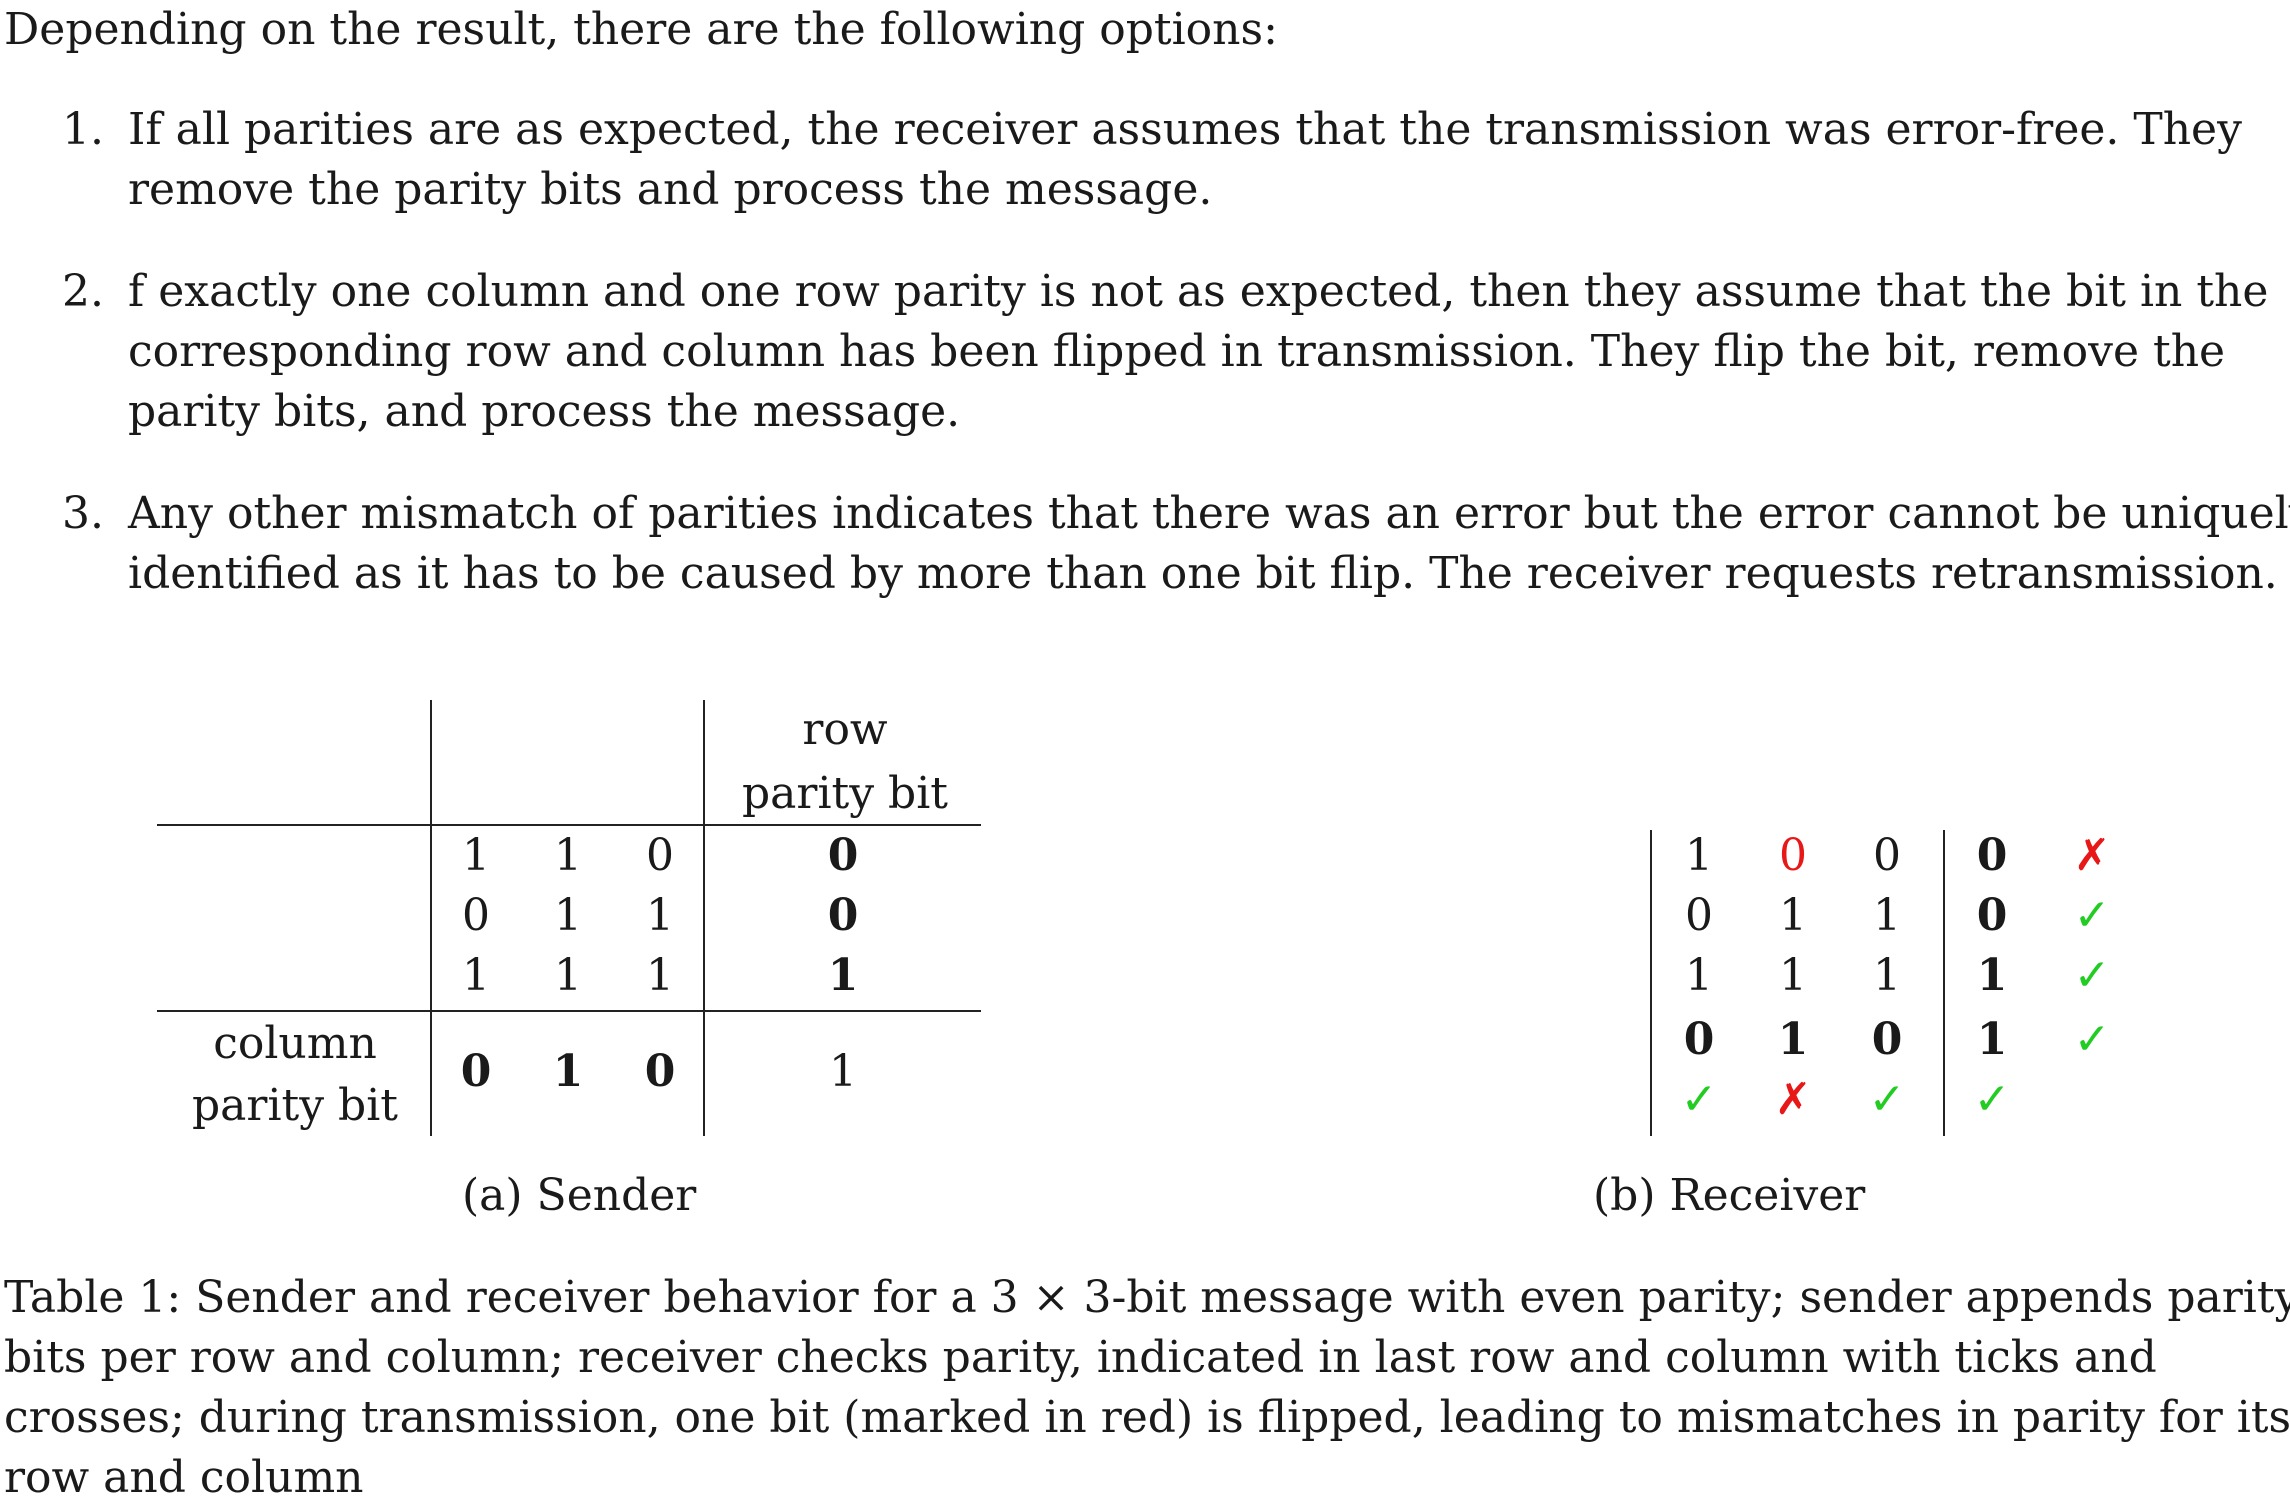  Describe the element at coordinates (845, 729) in the screenshot. I see `row-parity-header: row` at that location.